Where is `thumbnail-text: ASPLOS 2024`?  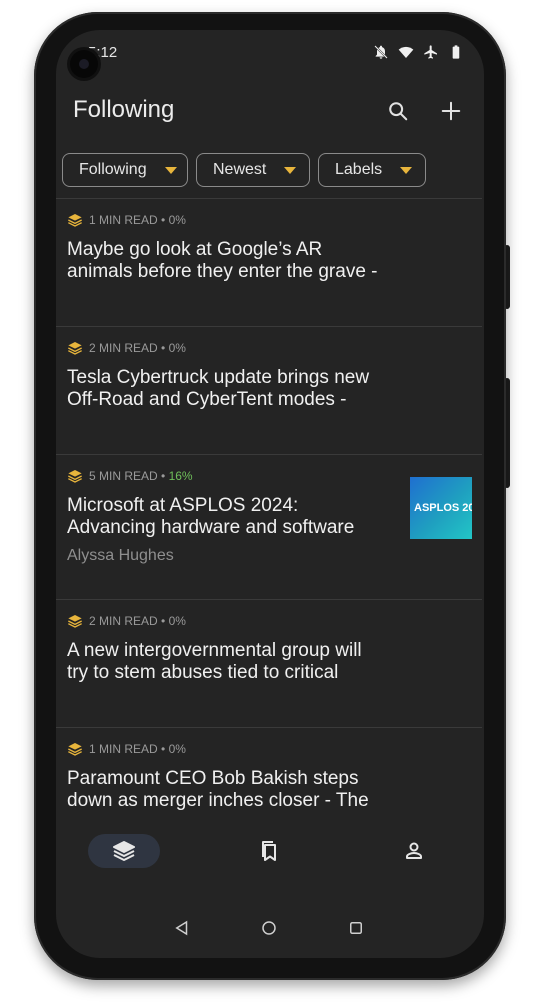 thumbnail-text: ASPLOS 2024 is located at coordinates (443, 508).